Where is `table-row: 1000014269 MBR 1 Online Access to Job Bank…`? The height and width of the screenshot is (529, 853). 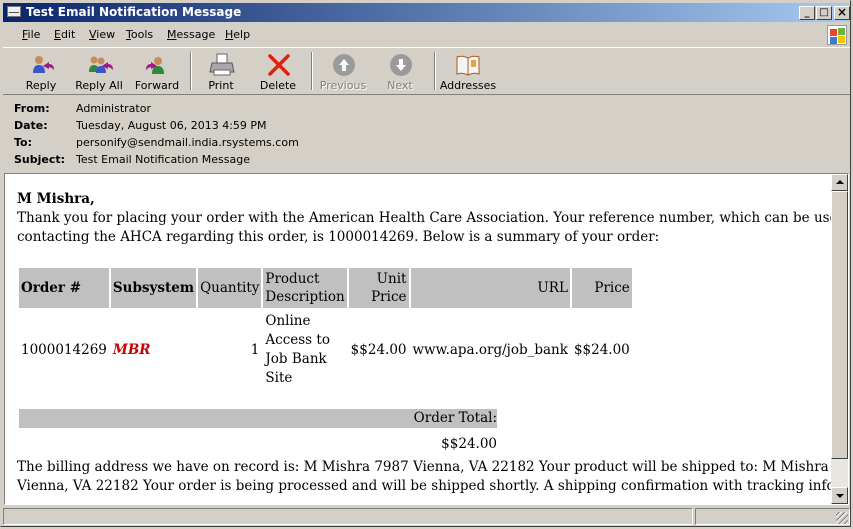 table-row: 1000014269 MBR 1 Online Access to Job Bank… is located at coordinates (325, 350).